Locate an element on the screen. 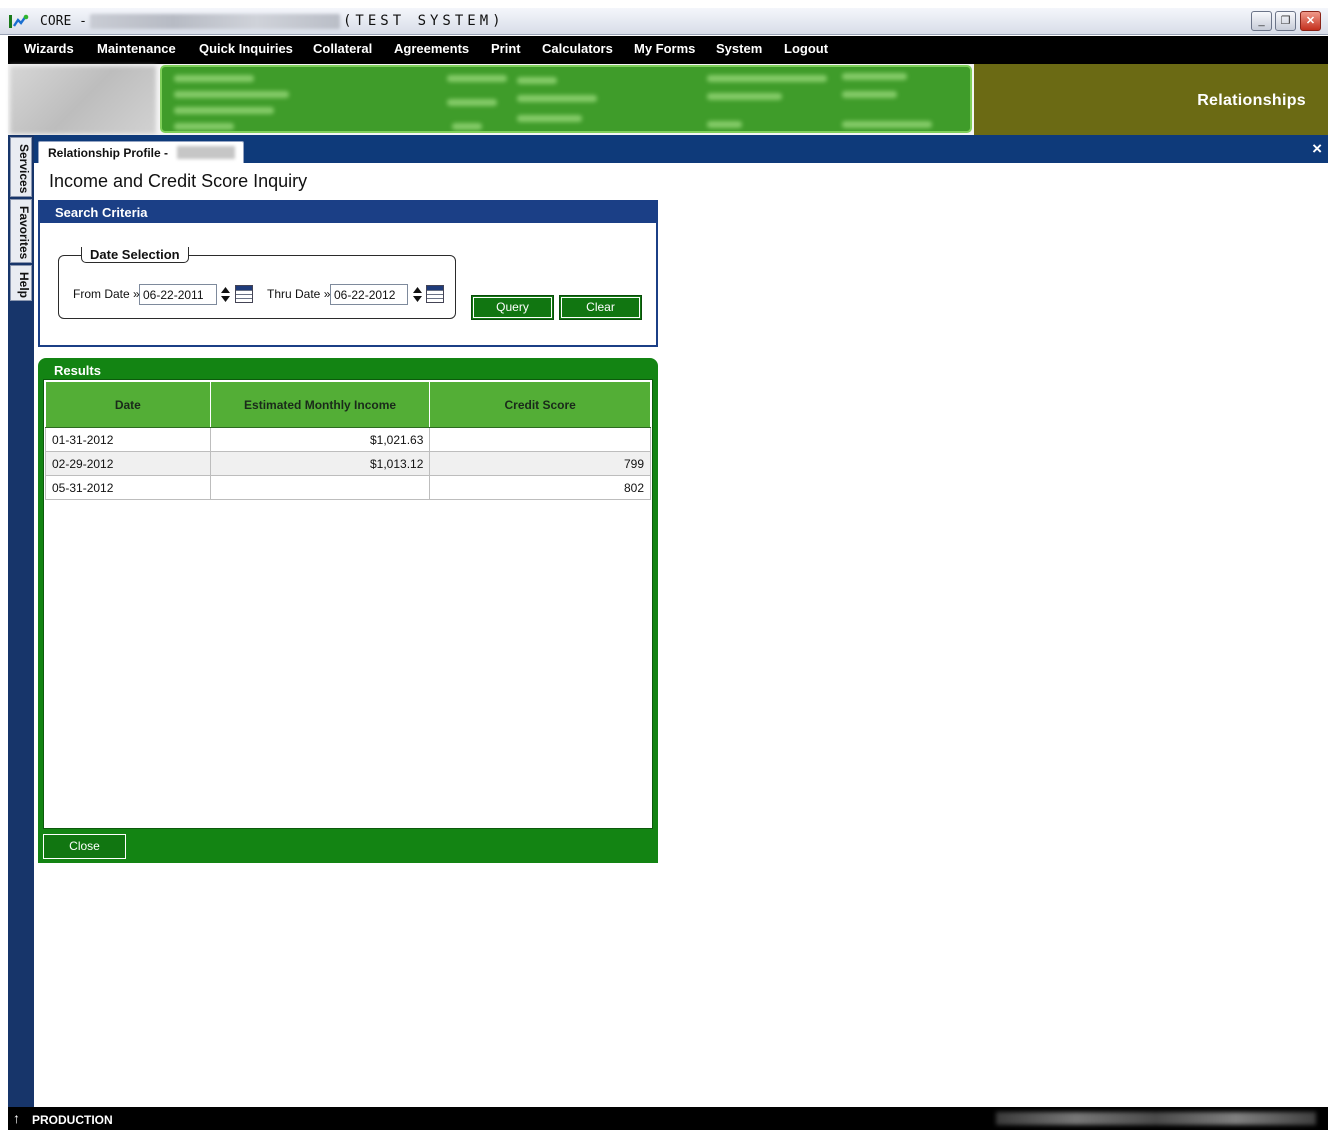 This screenshot has width=1328, height=1130. menu-quick-inquiries: Quick Inquiries is located at coordinates (246, 48).